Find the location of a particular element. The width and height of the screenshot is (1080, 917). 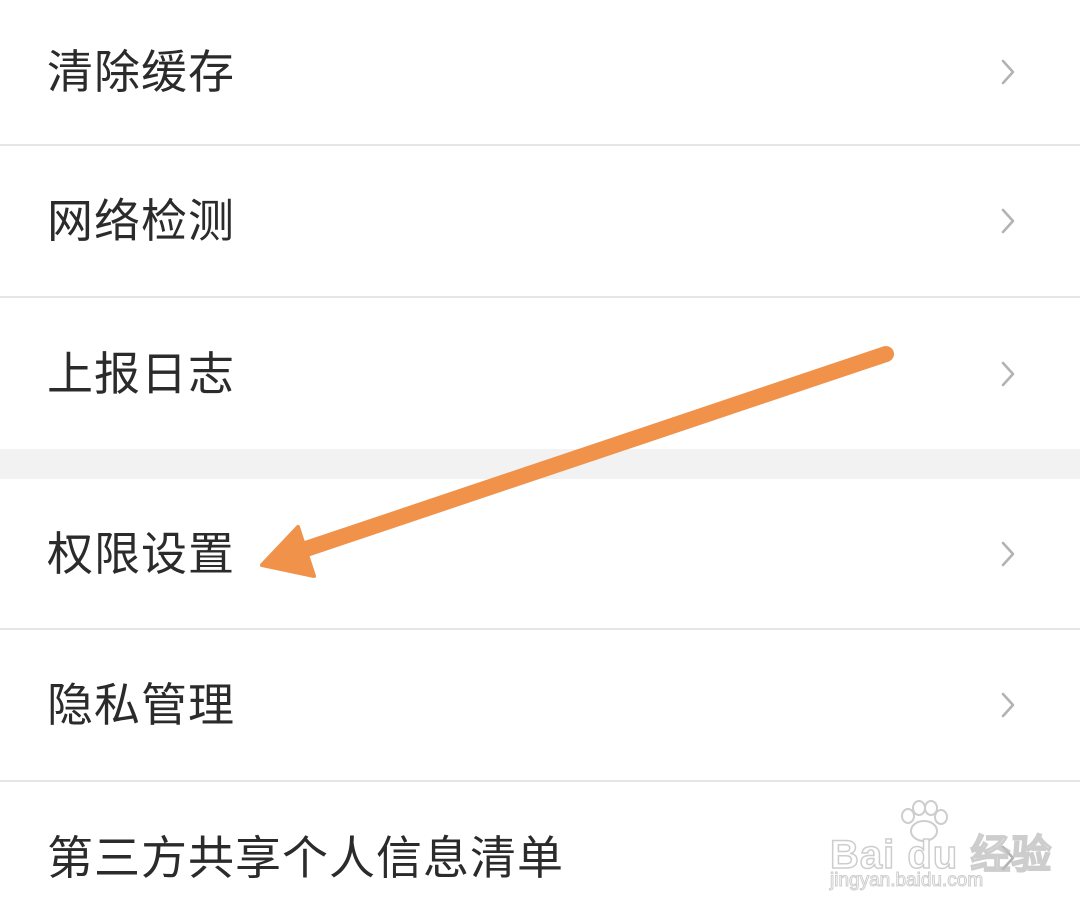

settings-item-label: 清除缓存 is located at coordinates (141, 72).